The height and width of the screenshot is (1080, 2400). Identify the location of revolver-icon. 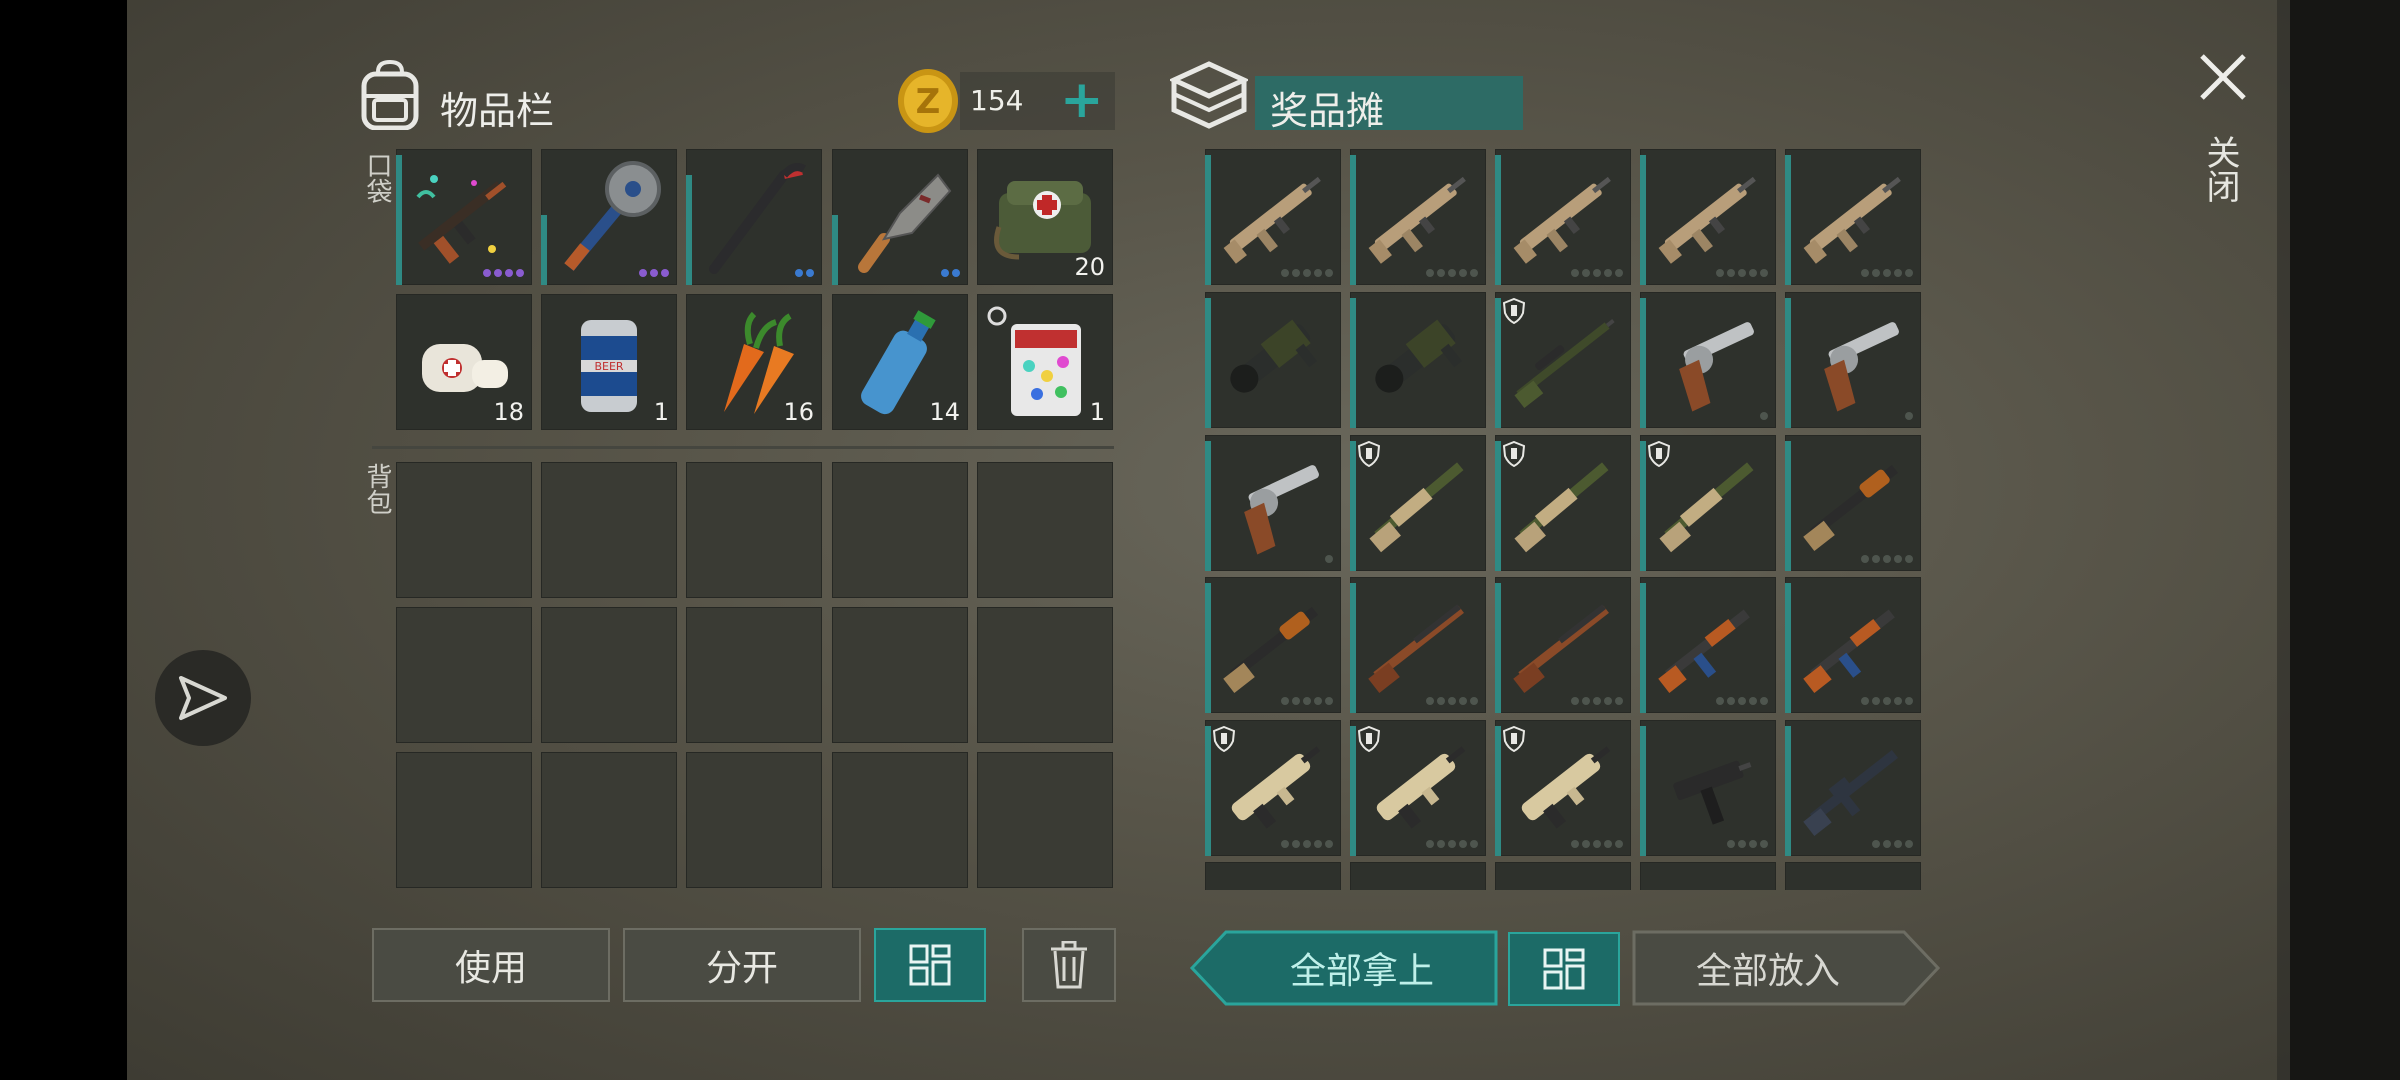
(1281, 510).